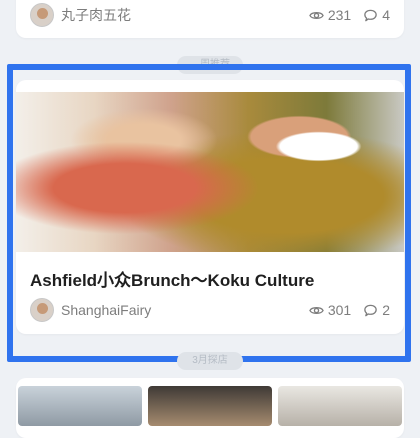  Describe the element at coordinates (96, 15) in the screenshot. I see `author-name: 丸子肉五花` at that location.